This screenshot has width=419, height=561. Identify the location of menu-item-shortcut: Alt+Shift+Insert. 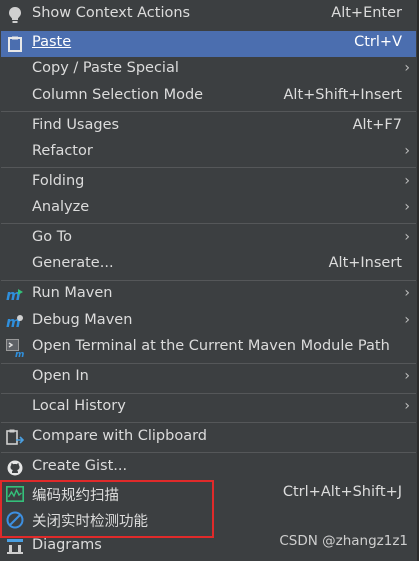
(342, 95).